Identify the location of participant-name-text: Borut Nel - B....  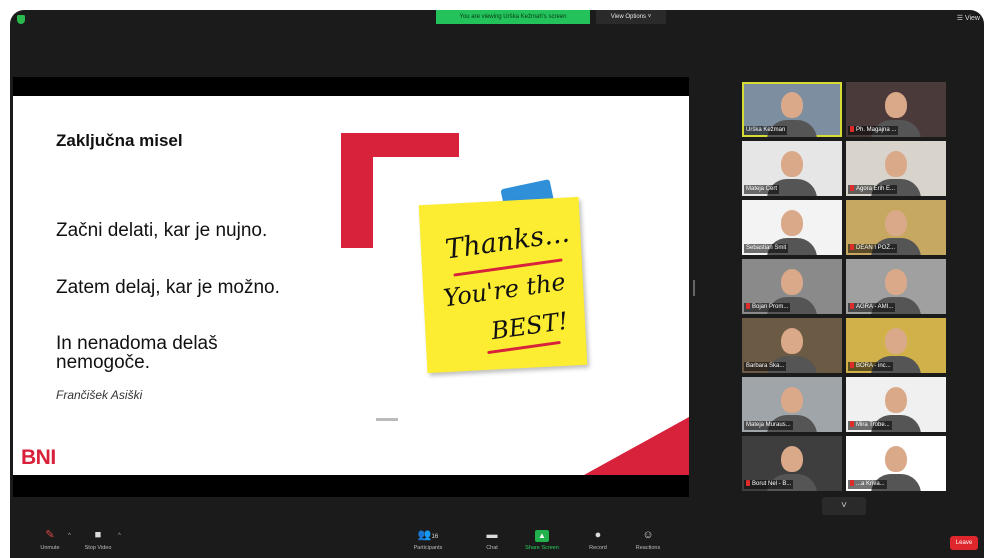
(772, 484).